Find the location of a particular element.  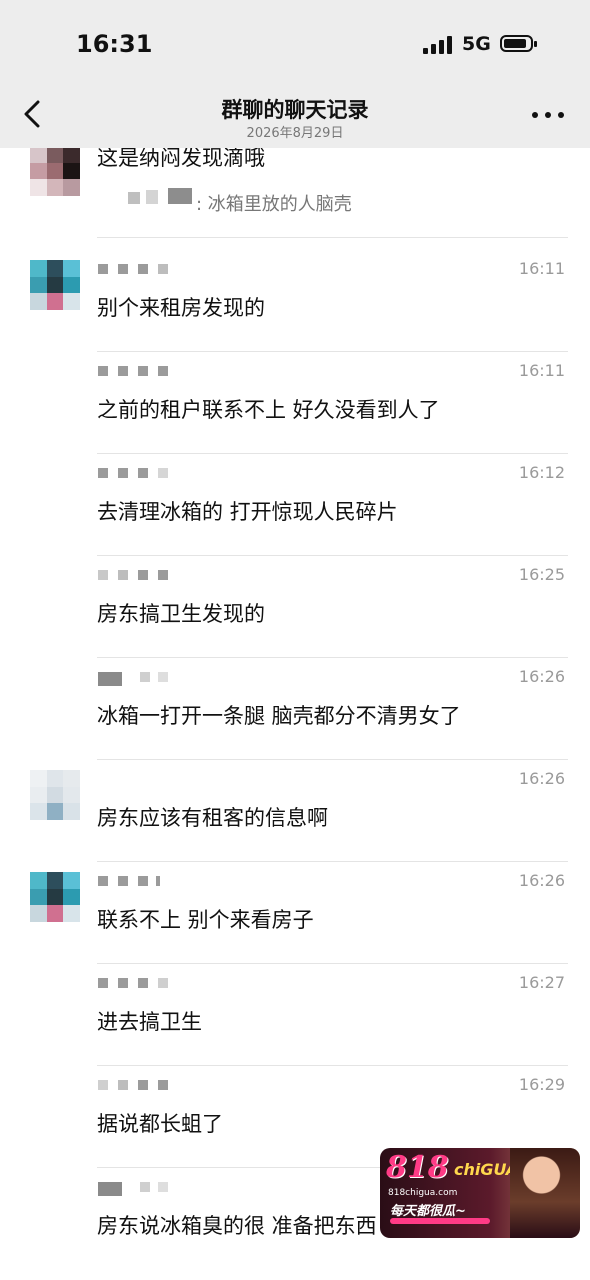

watermark-slogan: 每天都很瓜~ is located at coordinates (428, 1211).